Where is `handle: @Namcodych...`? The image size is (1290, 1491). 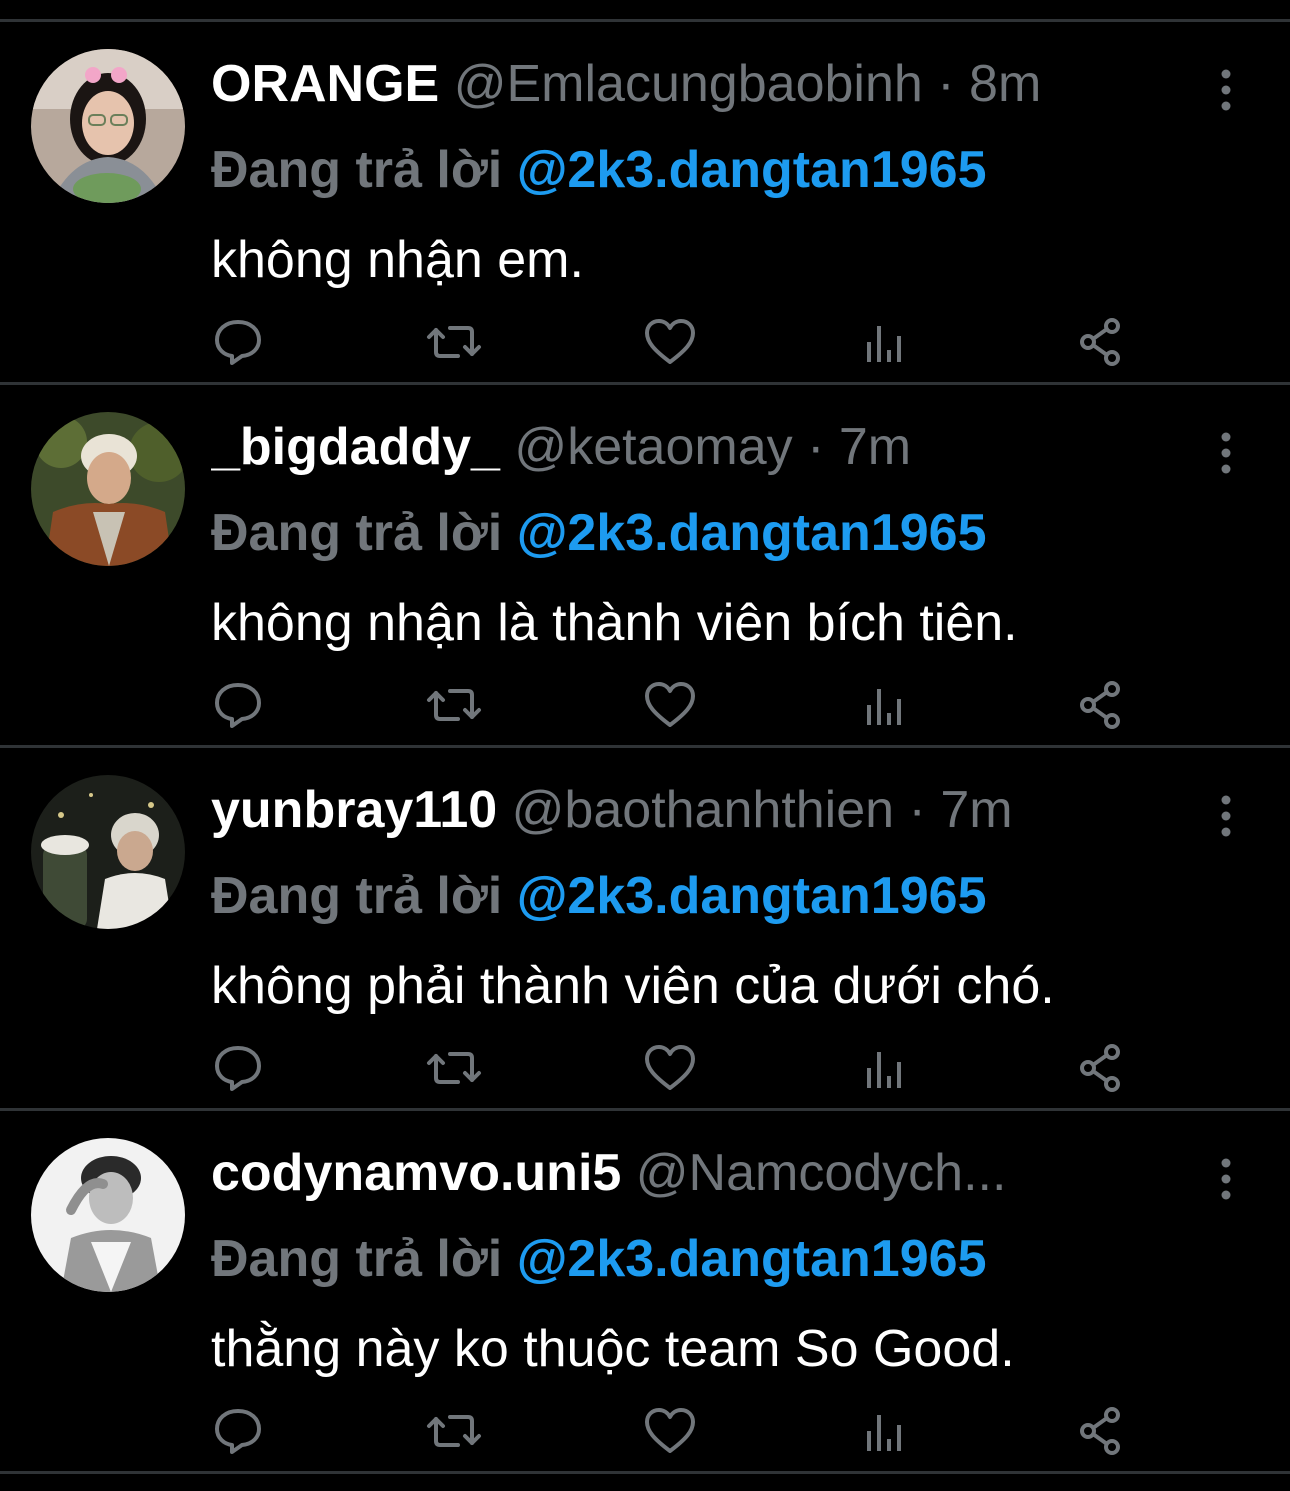
handle: @Namcodych... is located at coordinates (821, 1173).